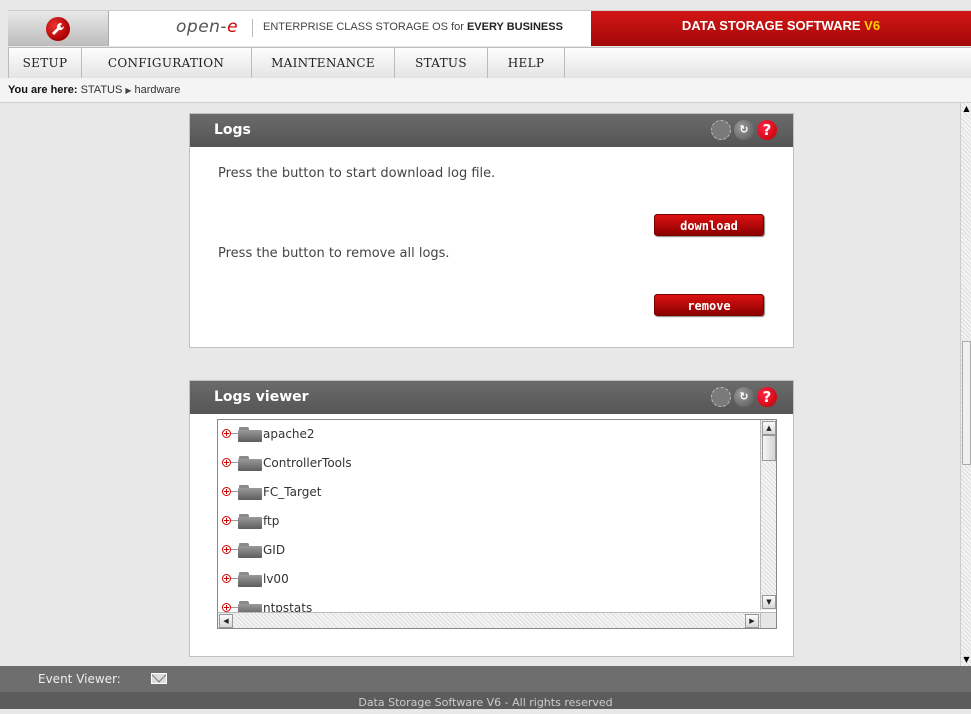 The image size is (971, 714). What do you see at coordinates (157, 90) in the screenshot?
I see `breadcrumb-item-hardware: hardware` at bounding box center [157, 90].